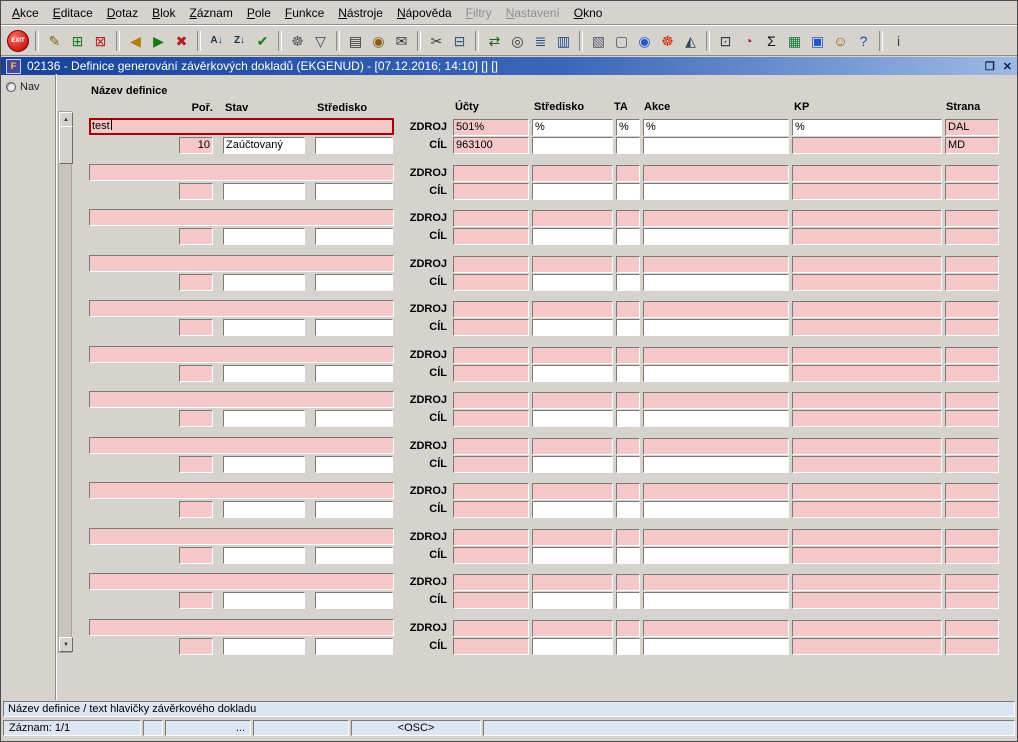  What do you see at coordinates (716, 127) in the screenshot?
I see `zdroj-akce-field: %` at bounding box center [716, 127].